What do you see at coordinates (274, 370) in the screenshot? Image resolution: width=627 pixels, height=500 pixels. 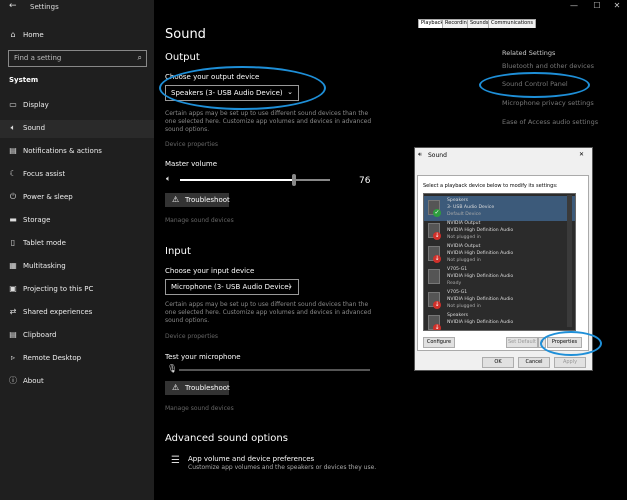 I see `microphone-level-bar` at bounding box center [274, 370].